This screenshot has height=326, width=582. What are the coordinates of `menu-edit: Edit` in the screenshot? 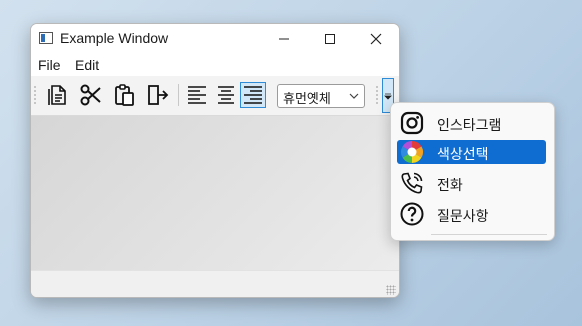 It's located at (87, 65).